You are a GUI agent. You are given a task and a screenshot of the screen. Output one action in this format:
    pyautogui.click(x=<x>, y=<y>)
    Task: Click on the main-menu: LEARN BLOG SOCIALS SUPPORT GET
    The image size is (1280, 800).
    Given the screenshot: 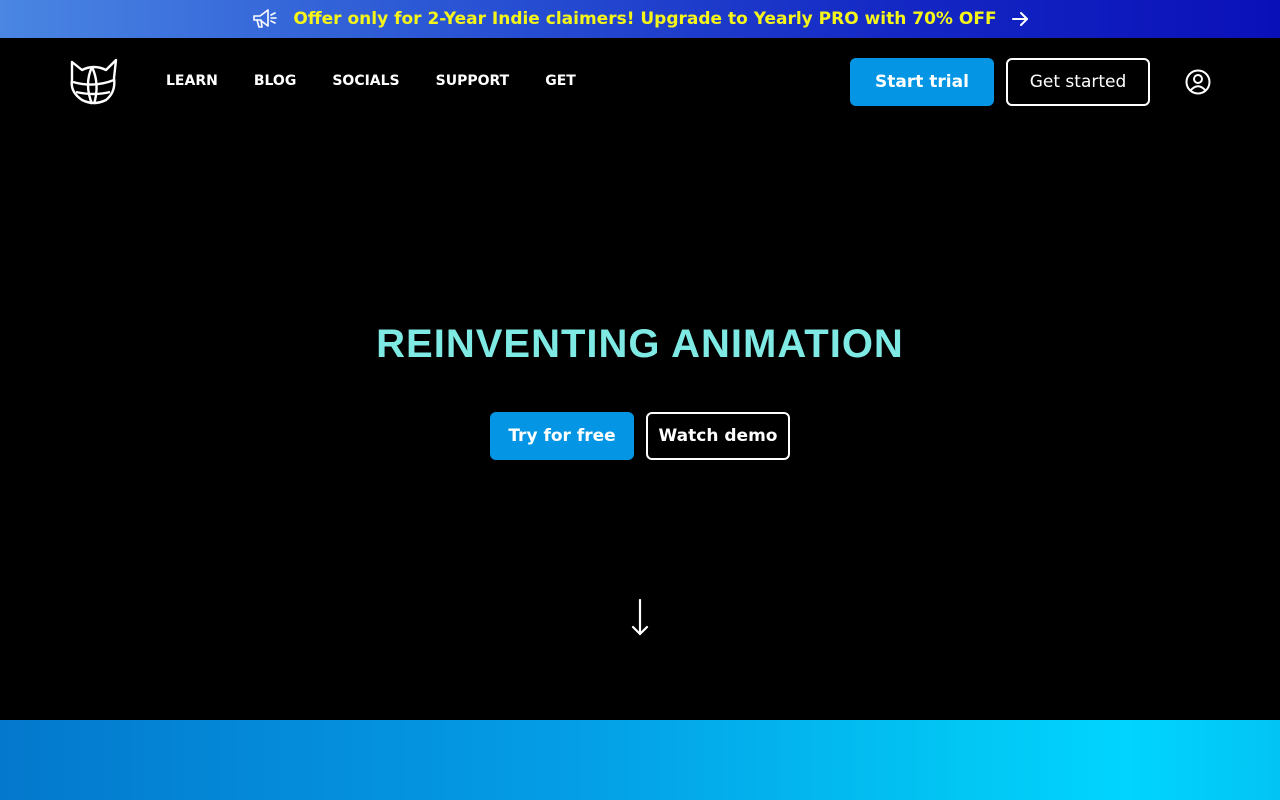 What is the action you would take?
    pyautogui.click(x=389, y=81)
    